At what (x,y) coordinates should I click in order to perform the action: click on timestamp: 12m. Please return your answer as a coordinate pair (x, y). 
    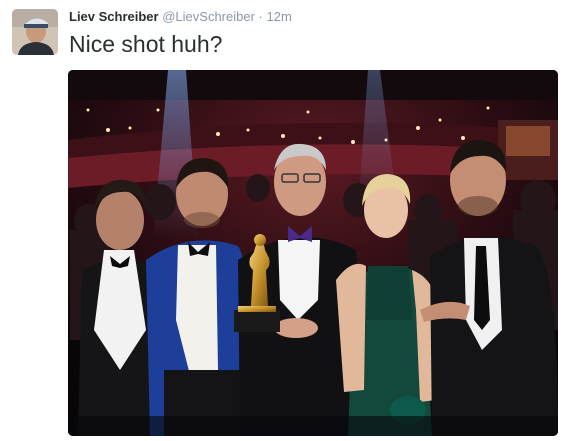
    Looking at the image, I should click on (279, 16).